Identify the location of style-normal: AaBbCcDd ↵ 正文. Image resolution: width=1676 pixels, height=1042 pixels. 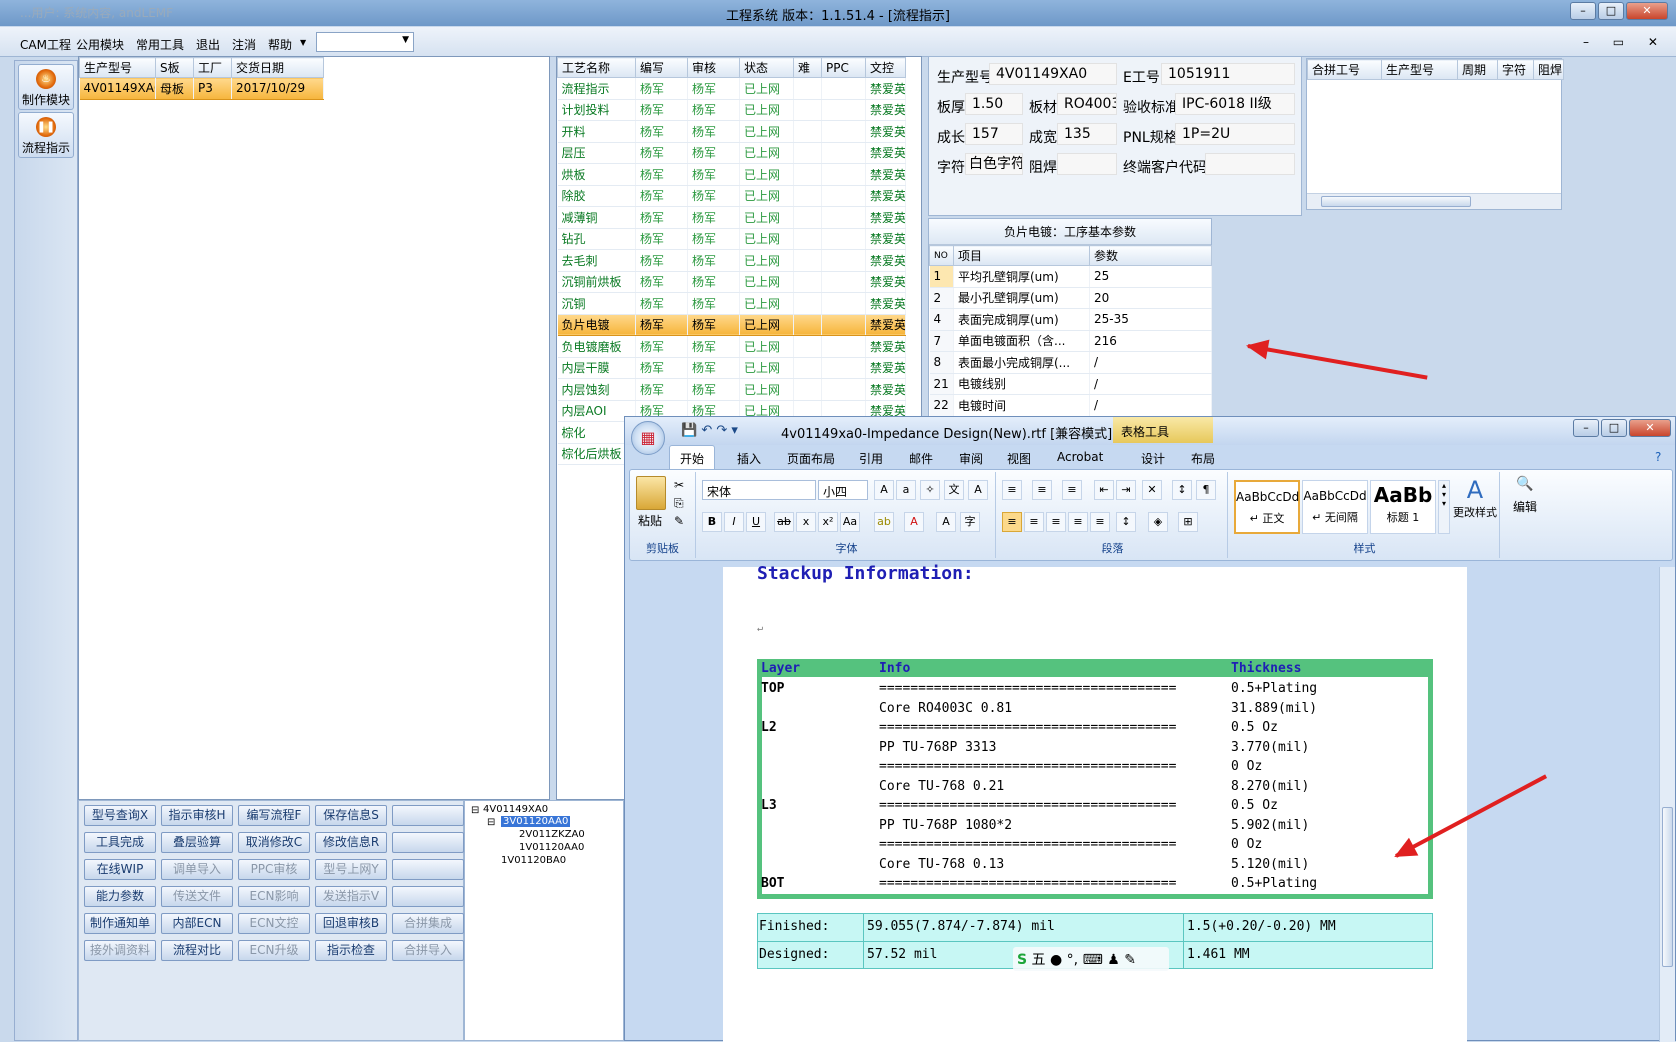
(1267, 507).